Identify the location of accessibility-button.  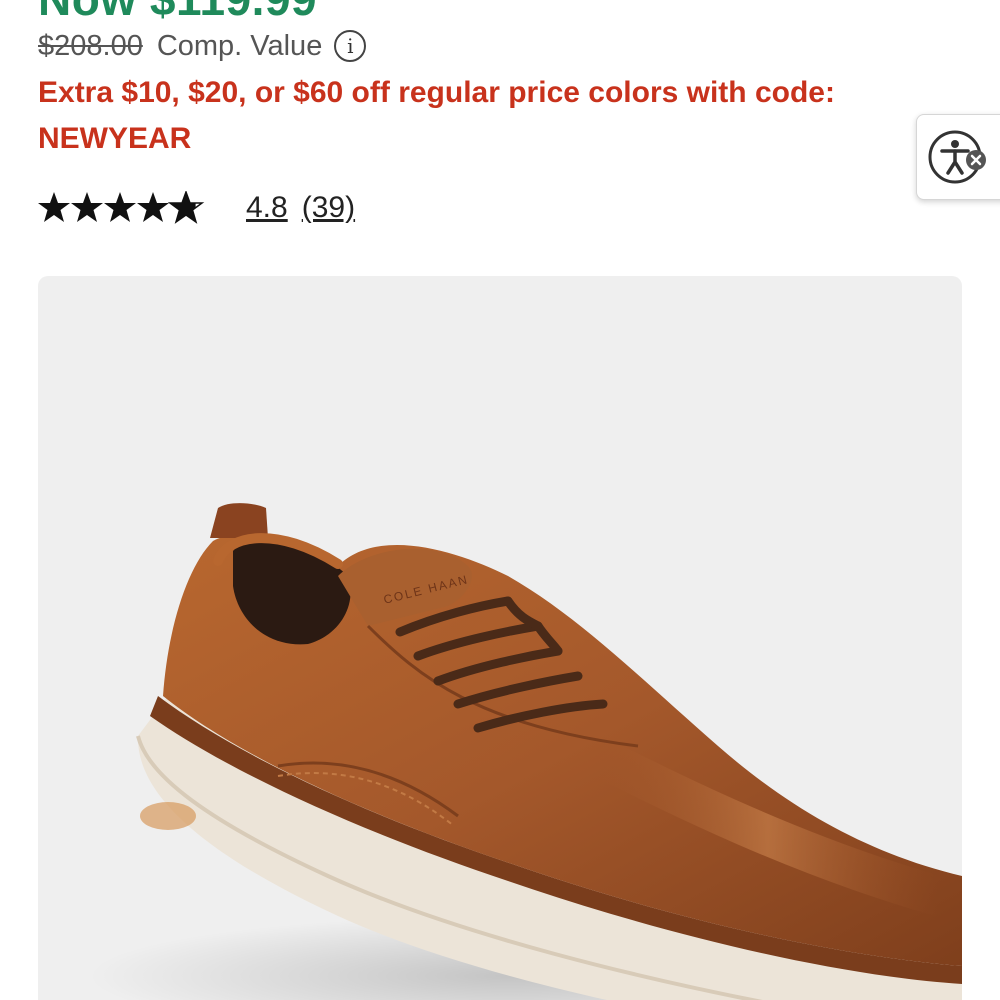
(958, 157).